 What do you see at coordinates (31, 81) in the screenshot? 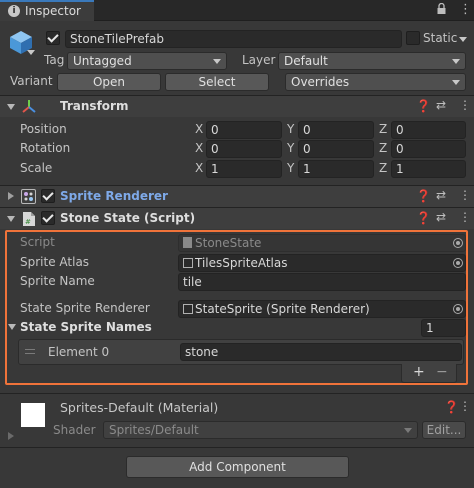
I see `variant-label: Variant` at bounding box center [31, 81].